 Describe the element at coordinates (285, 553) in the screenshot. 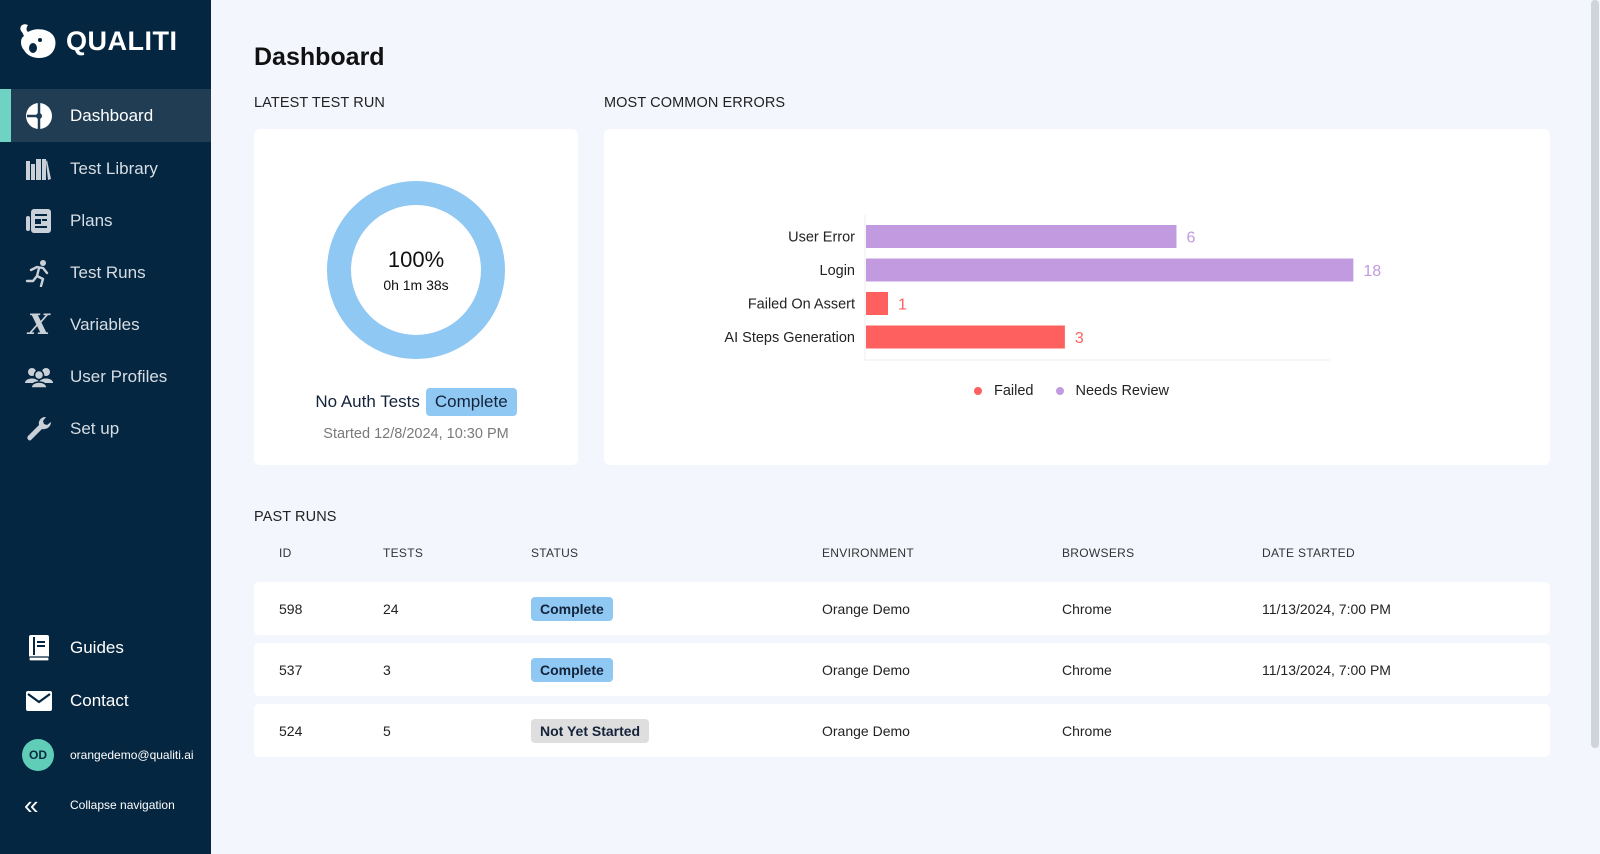

I see `column-header-id: ID` at that location.